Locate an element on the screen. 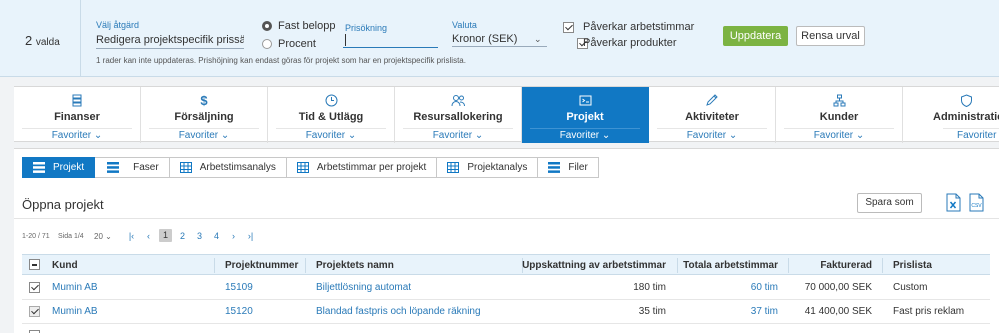 Image resolution: width=999 pixels, height=333 pixels. module-name: Finanser is located at coordinates (77, 117).